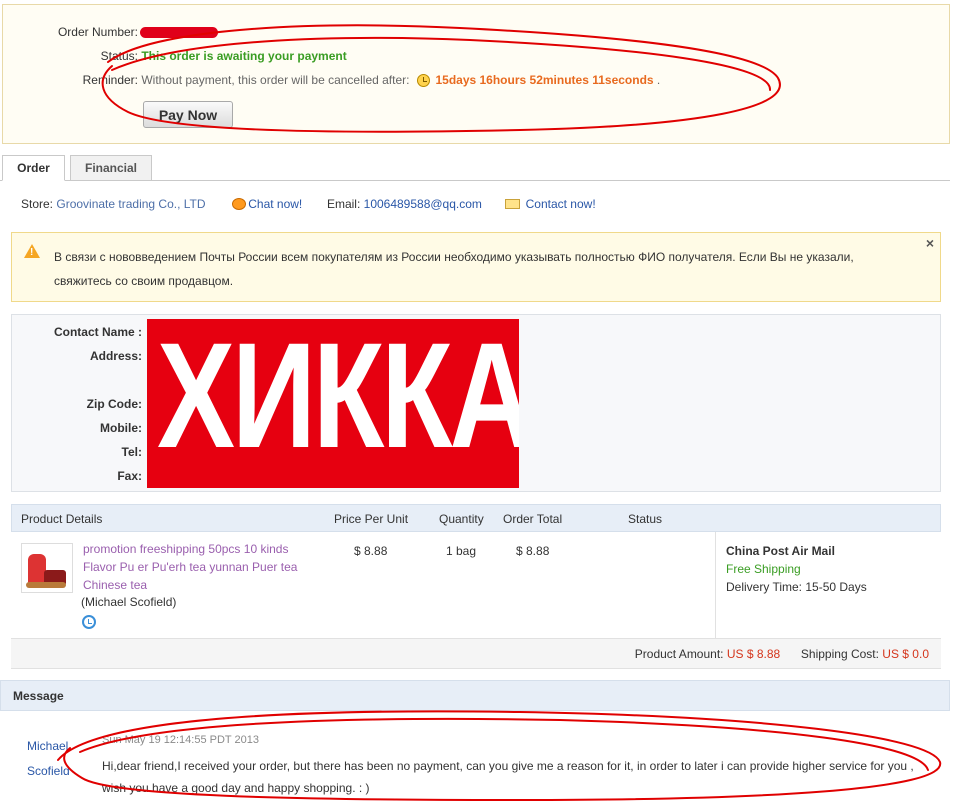  I want to click on chat-icon, so click(239, 204).